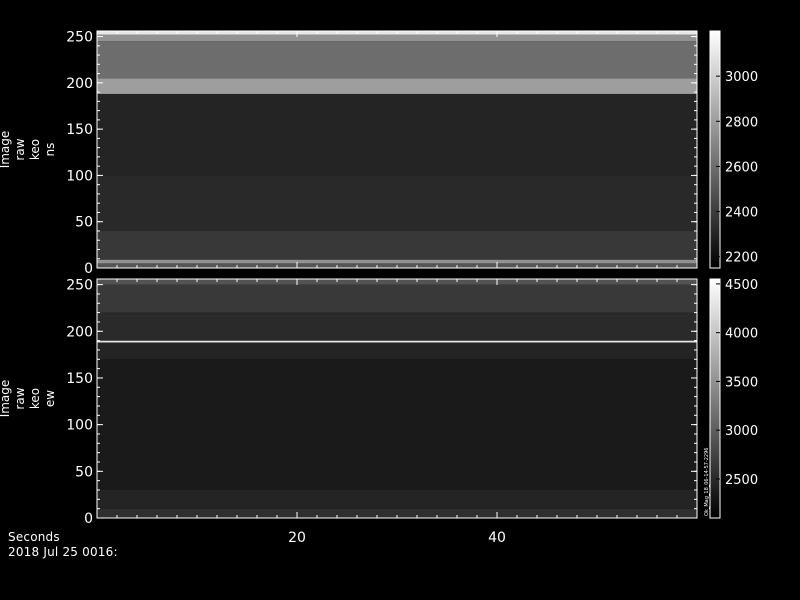 This screenshot has width=800, height=600. What do you see at coordinates (63, 552) in the screenshot?
I see `date-stamp: 2018 Jul 25 0016:` at bounding box center [63, 552].